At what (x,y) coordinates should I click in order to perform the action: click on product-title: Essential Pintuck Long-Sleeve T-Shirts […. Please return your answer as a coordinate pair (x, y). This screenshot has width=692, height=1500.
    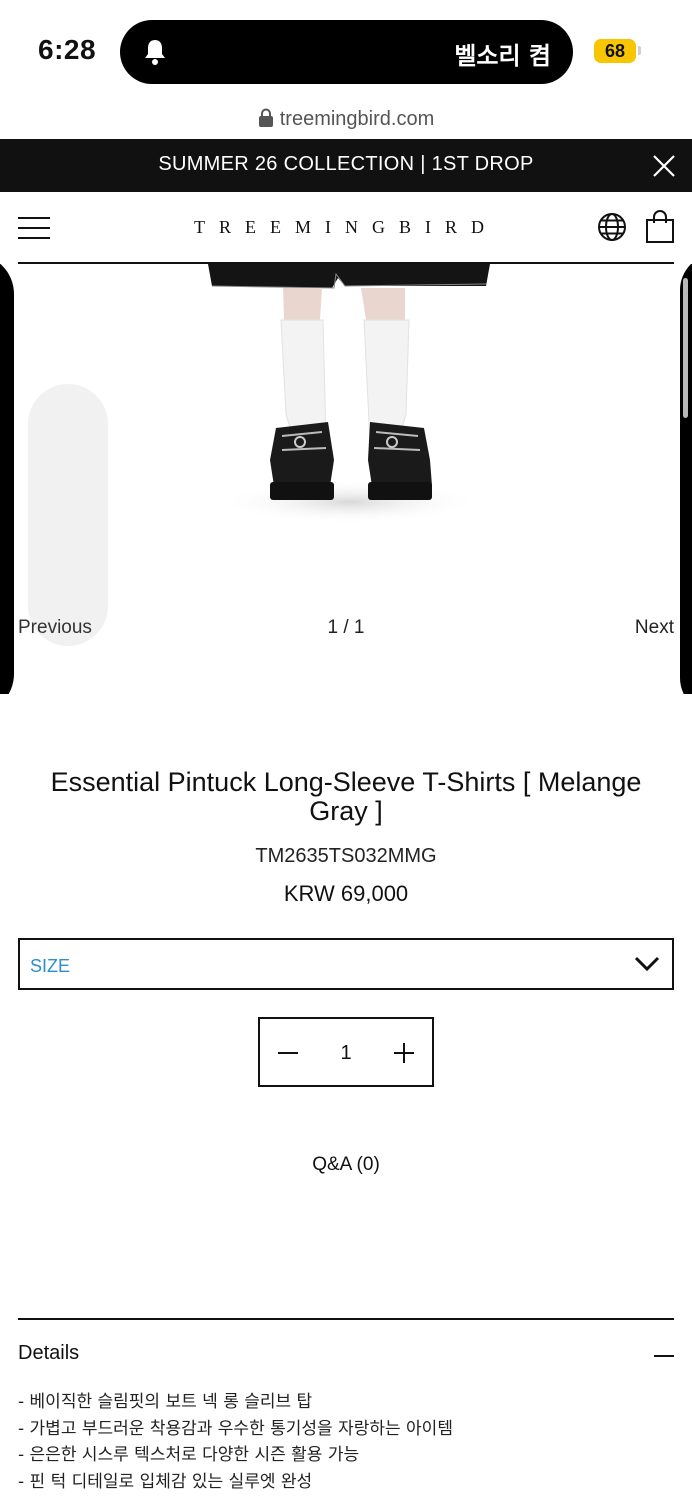
    Looking at the image, I should click on (346, 796).